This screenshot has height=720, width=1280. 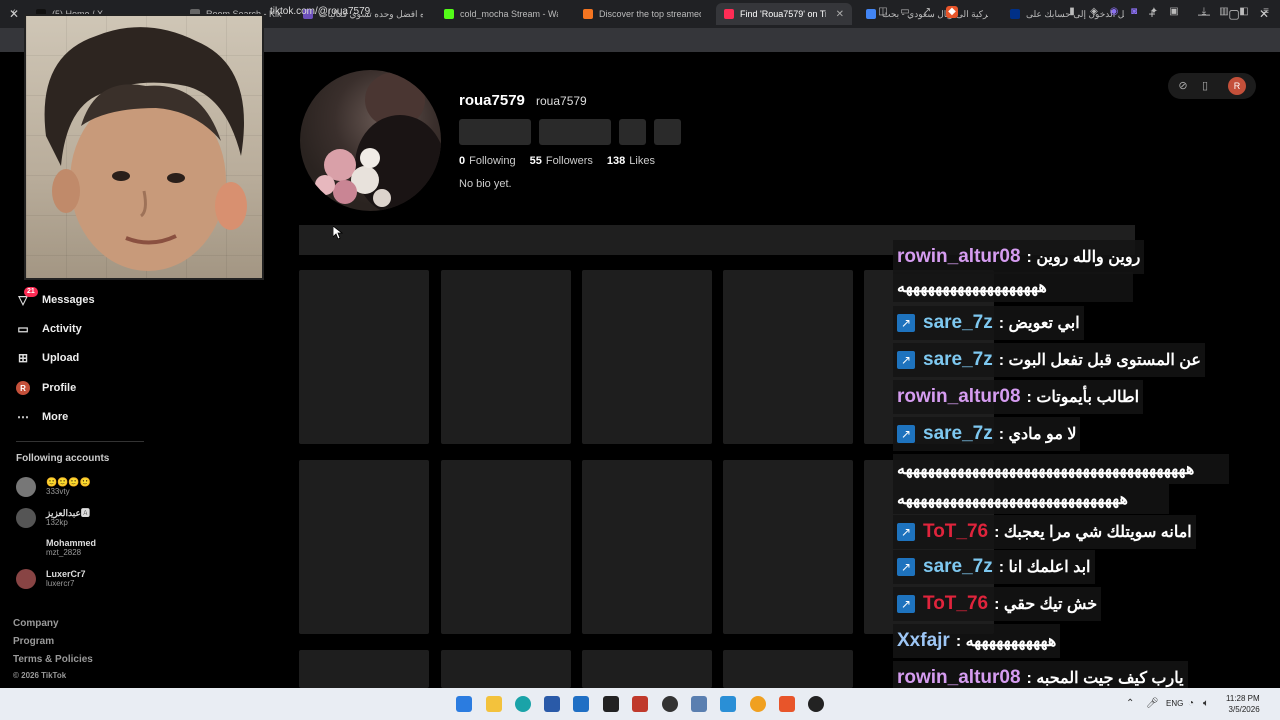 What do you see at coordinates (1130, 703) in the screenshot?
I see `chevron-up-icon: ⌃` at bounding box center [1130, 703].